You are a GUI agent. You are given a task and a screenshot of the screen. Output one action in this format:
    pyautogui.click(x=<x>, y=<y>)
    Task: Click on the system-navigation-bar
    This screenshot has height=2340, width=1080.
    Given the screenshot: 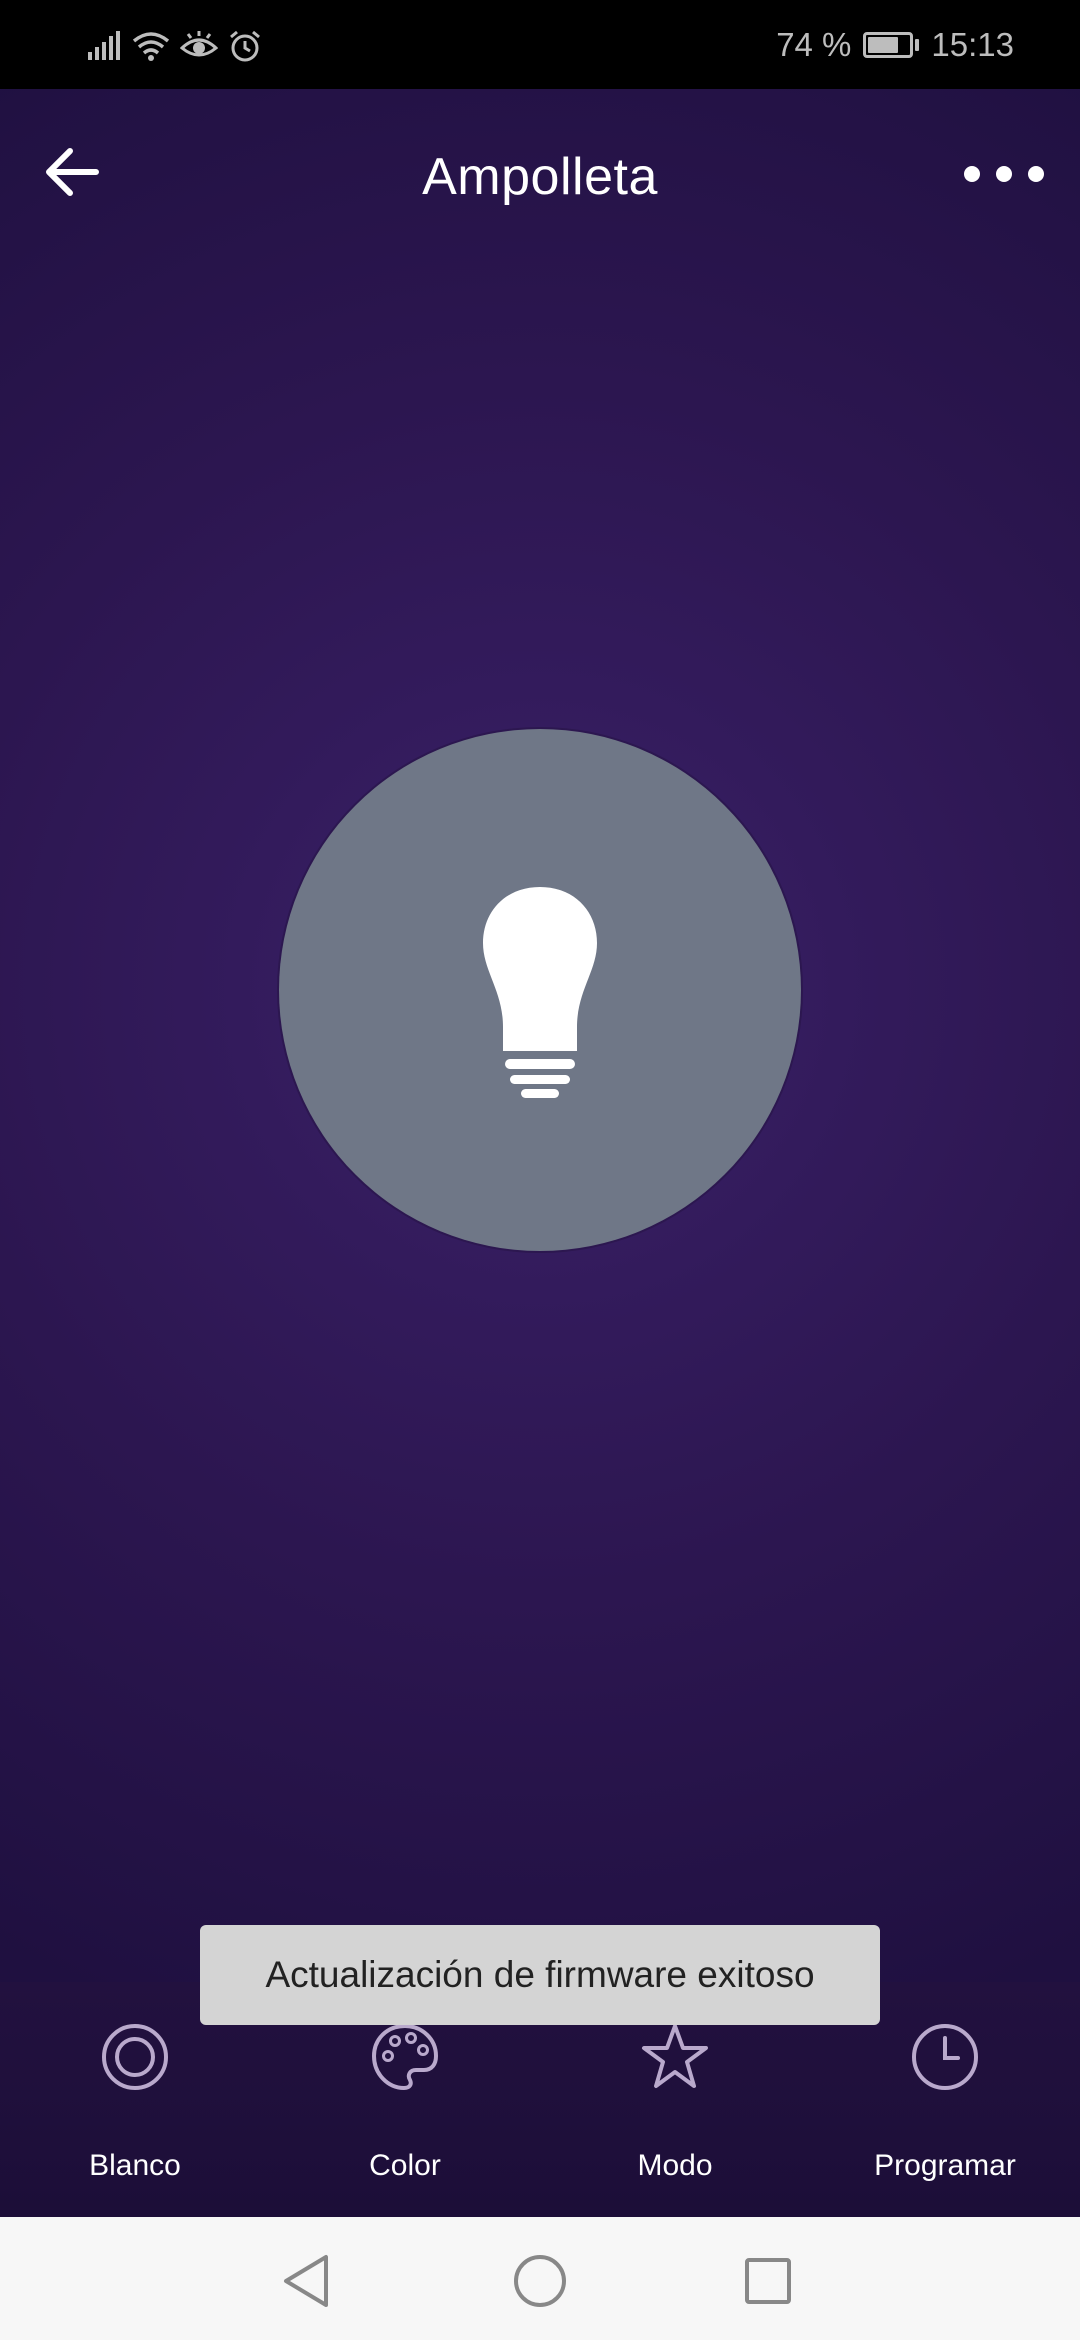 What is the action you would take?
    pyautogui.click(x=540, y=2278)
    